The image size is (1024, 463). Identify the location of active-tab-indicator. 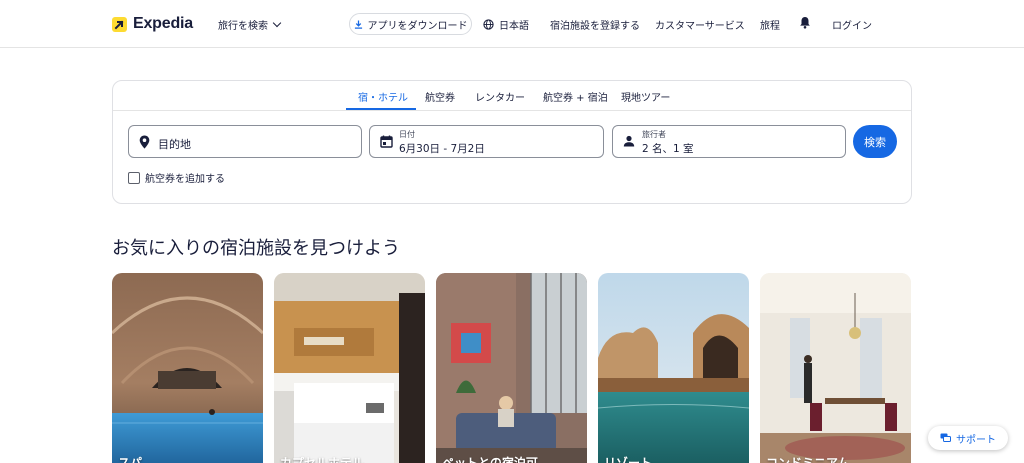
(381, 109).